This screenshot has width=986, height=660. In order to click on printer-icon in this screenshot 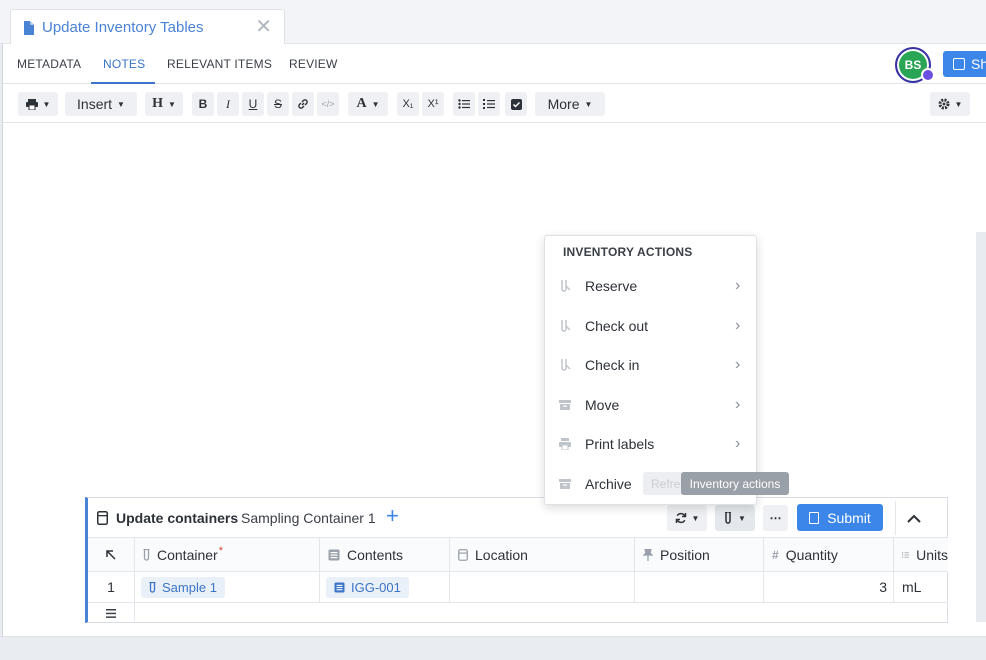, I will do `click(31, 104)`.